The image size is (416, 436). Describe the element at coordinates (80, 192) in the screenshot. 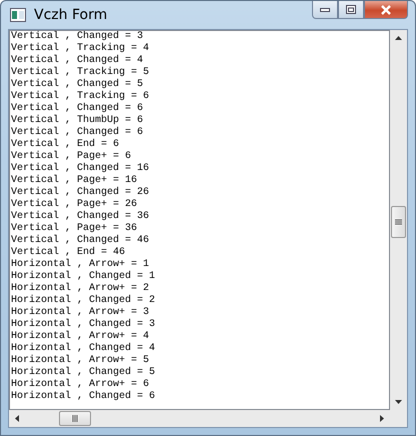

I see `log-line: Vertical , Changed = 26` at that location.